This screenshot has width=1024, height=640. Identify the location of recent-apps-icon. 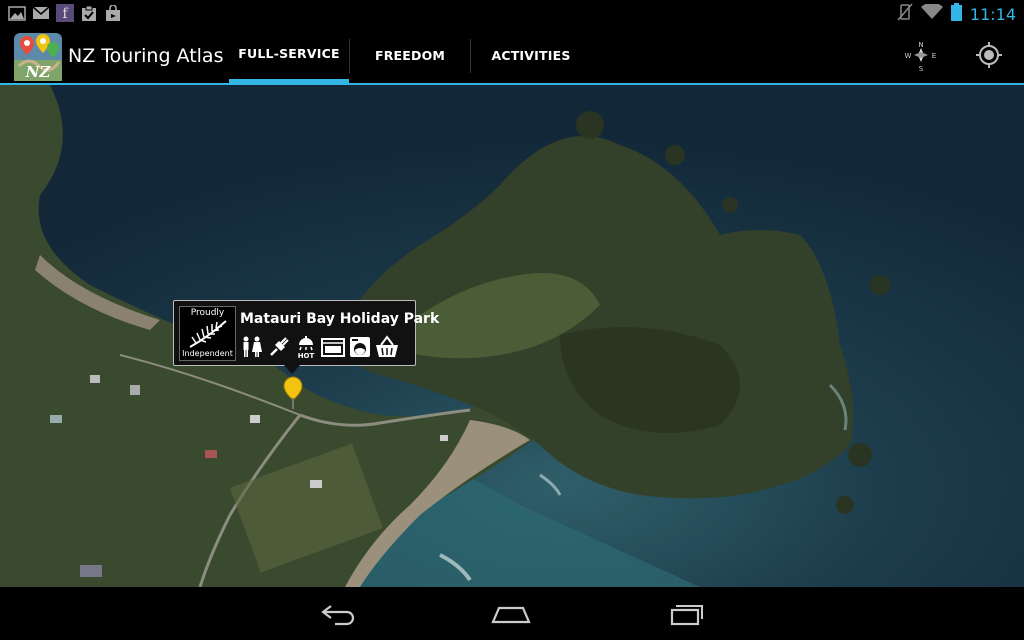
(686, 614).